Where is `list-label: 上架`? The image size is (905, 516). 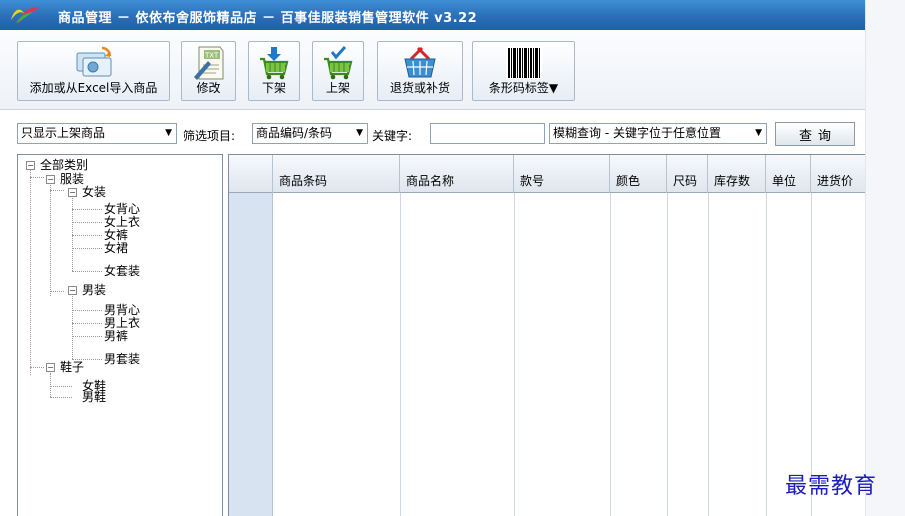 list-label: 上架 is located at coordinates (337, 88).